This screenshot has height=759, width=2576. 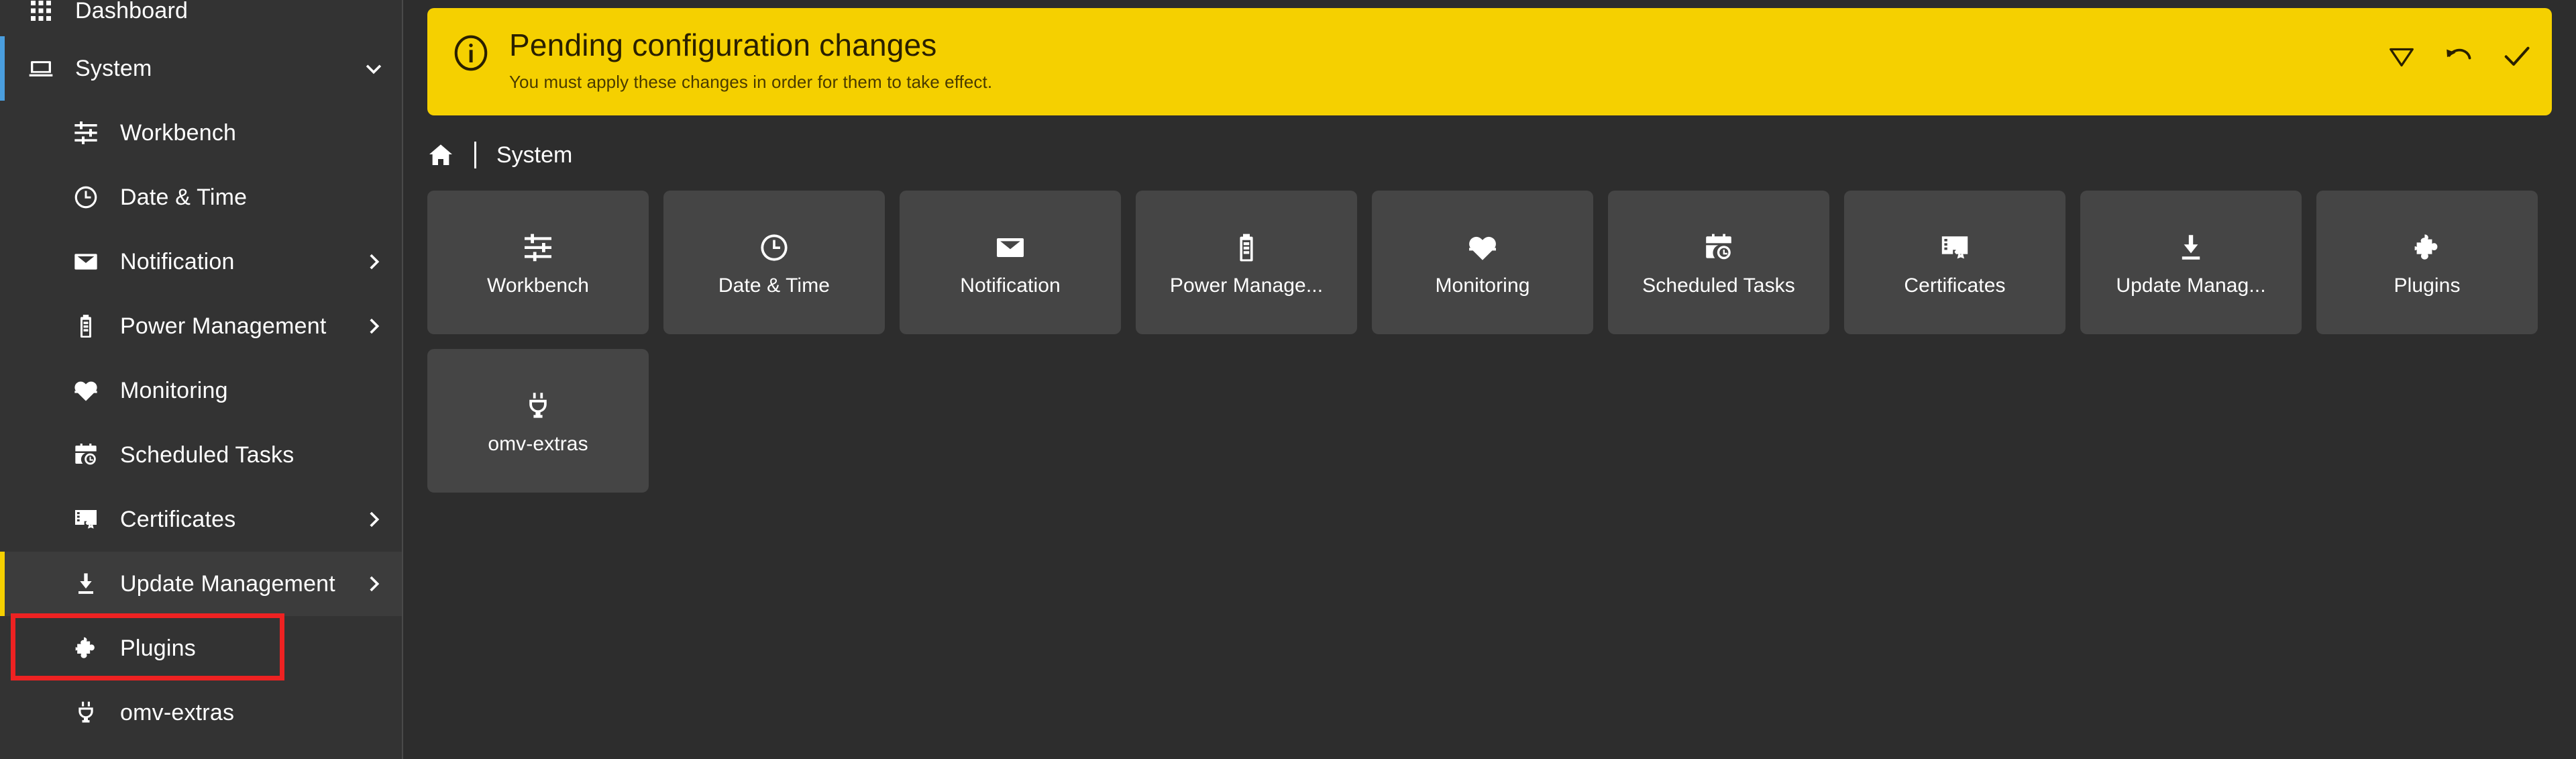 What do you see at coordinates (40, 13) in the screenshot?
I see `grid-icon` at bounding box center [40, 13].